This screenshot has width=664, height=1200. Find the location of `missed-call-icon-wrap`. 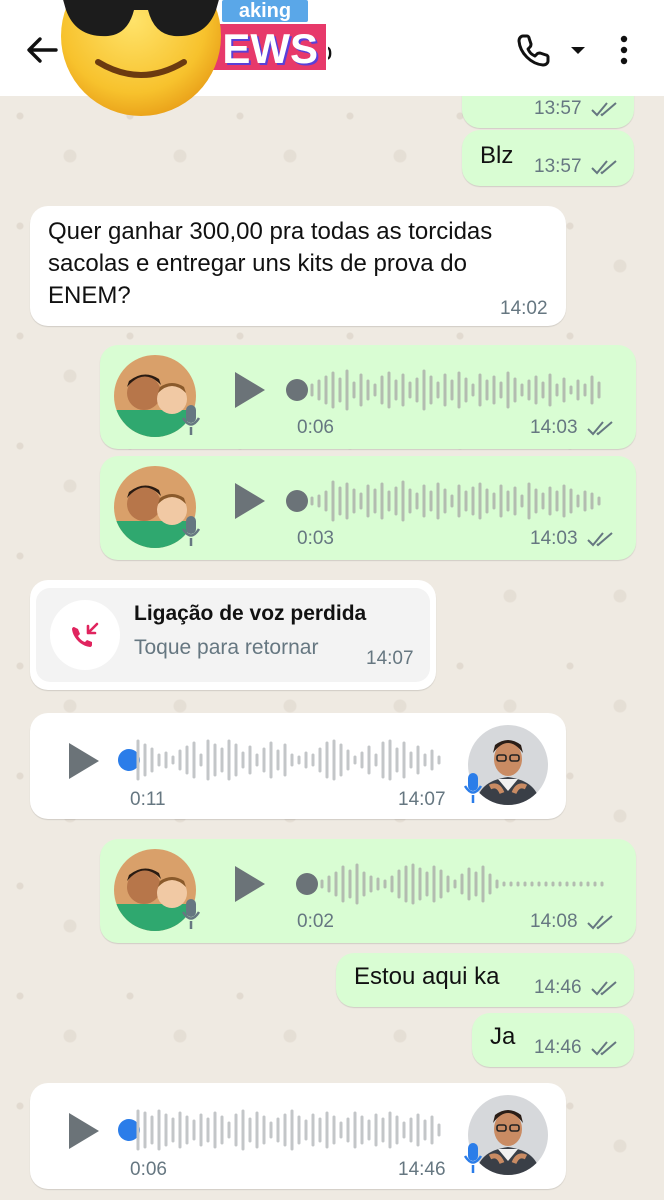

missed-call-icon-wrap is located at coordinates (85, 635).